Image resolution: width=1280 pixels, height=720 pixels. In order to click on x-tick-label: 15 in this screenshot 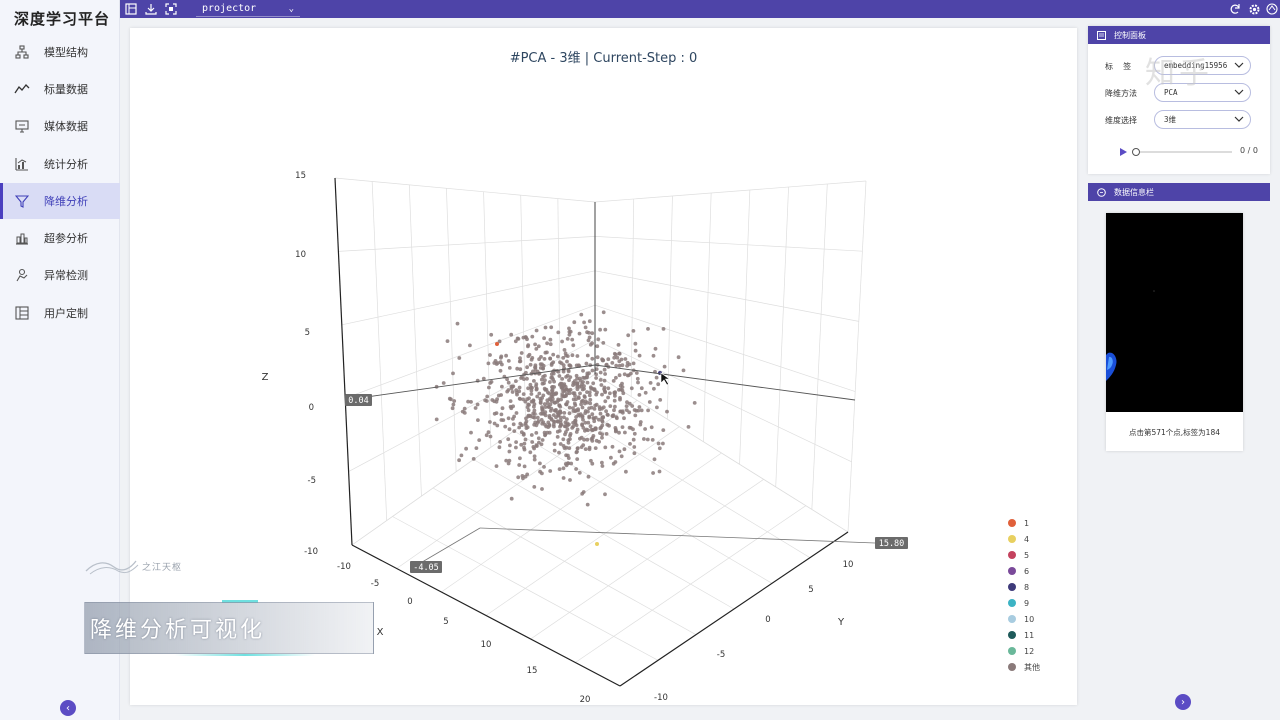, I will do `click(532, 671)`.